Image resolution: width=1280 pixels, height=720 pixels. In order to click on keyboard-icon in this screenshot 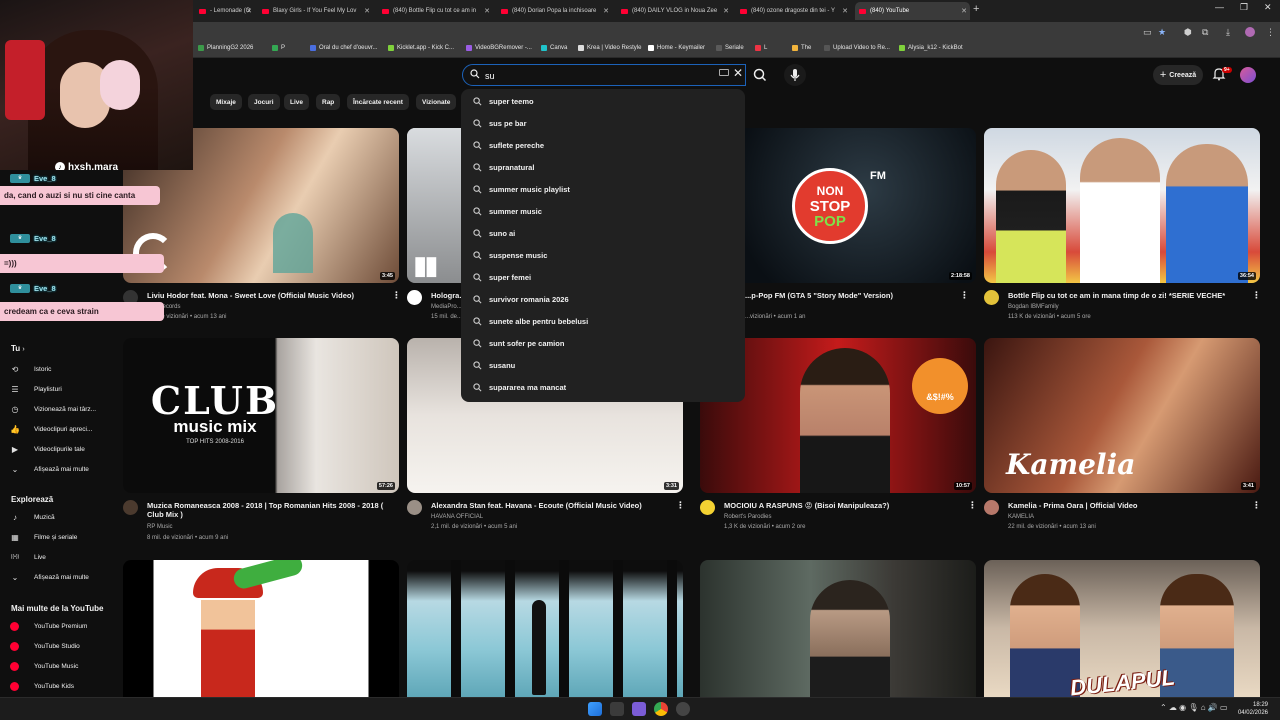, I will do `click(724, 72)`.